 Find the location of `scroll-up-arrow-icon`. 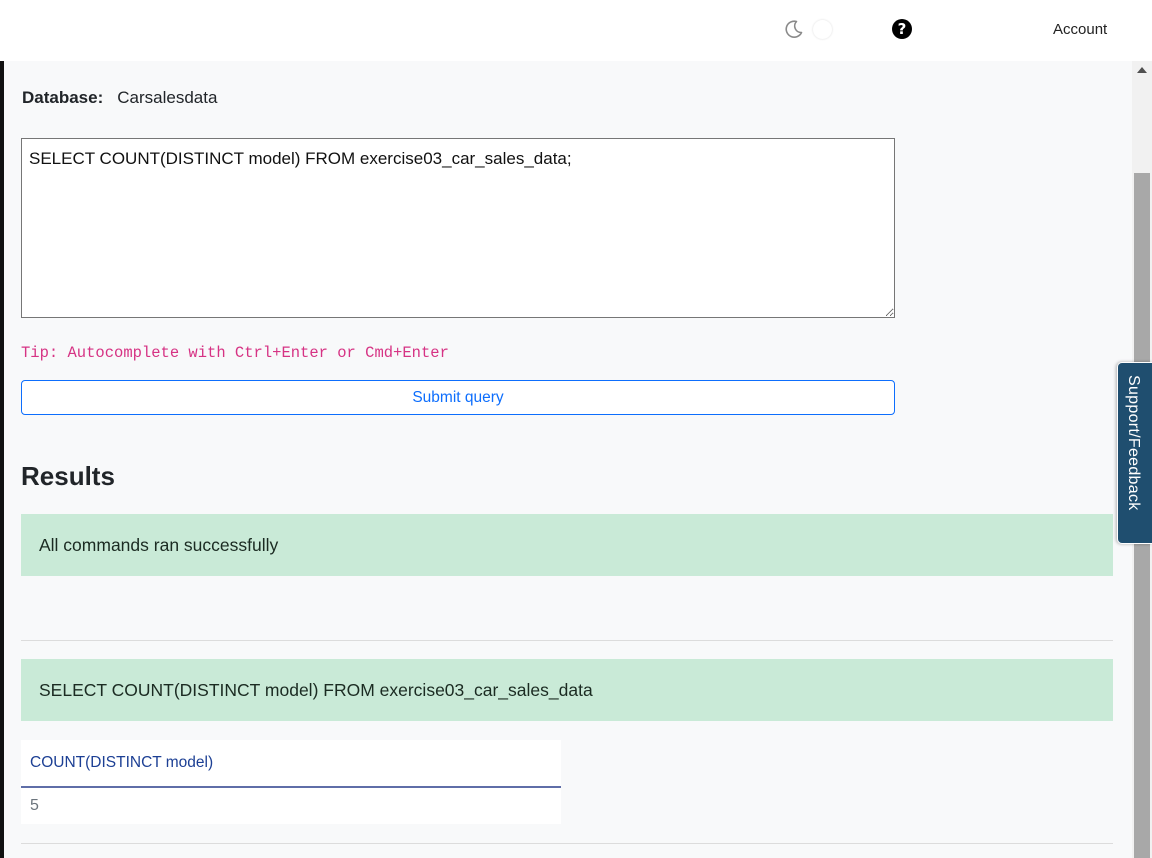

scroll-up-arrow-icon is located at coordinates (1142, 70).